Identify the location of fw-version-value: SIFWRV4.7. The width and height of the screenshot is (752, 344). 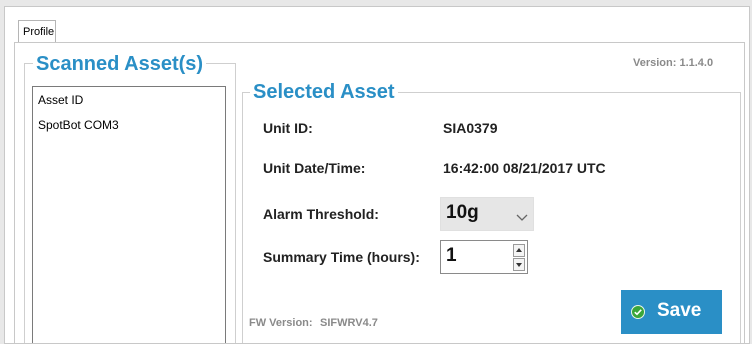
(349, 323).